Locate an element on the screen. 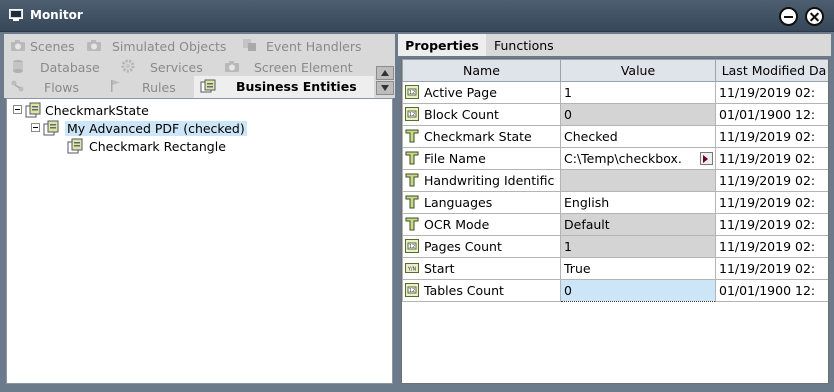  scroll-down-button is located at coordinates (385, 88).